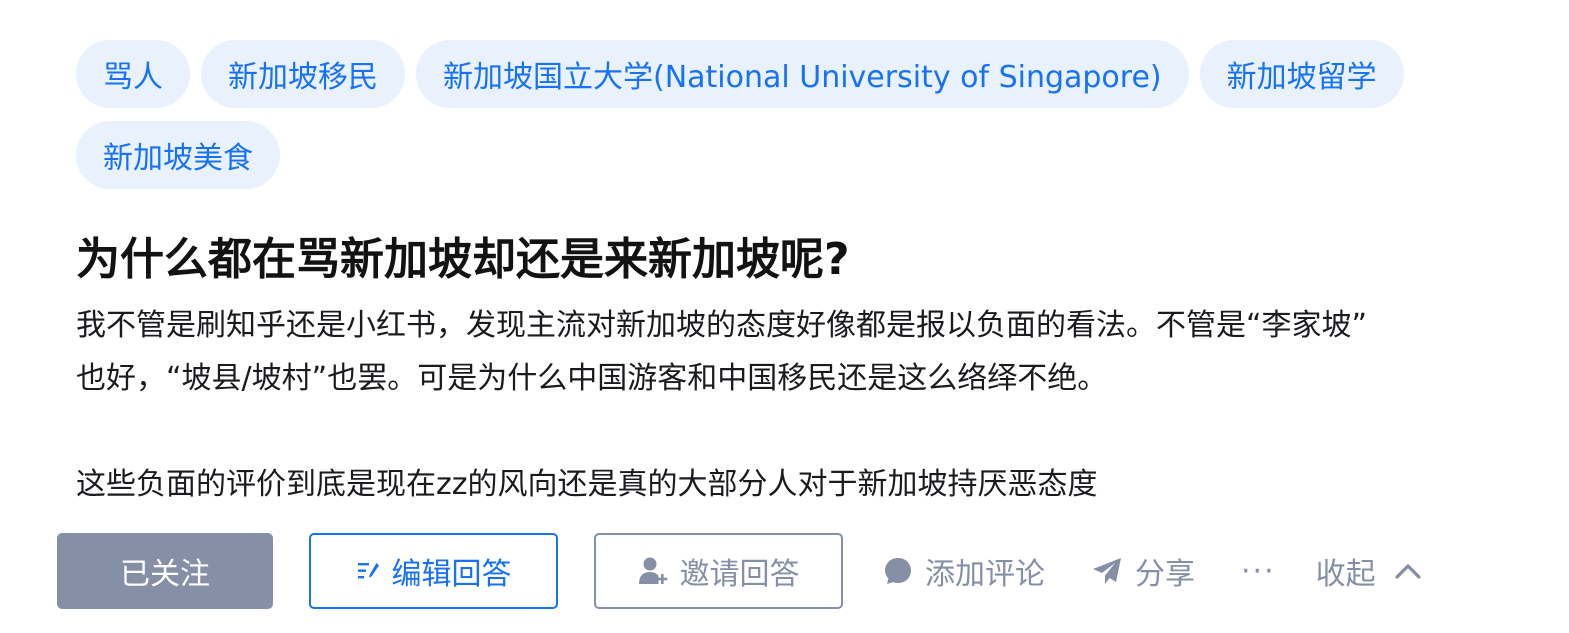 This screenshot has height=633, width=1569. Describe the element at coordinates (985, 574) in the screenshot. I see `add-comment-label: 添加评论` at that location.